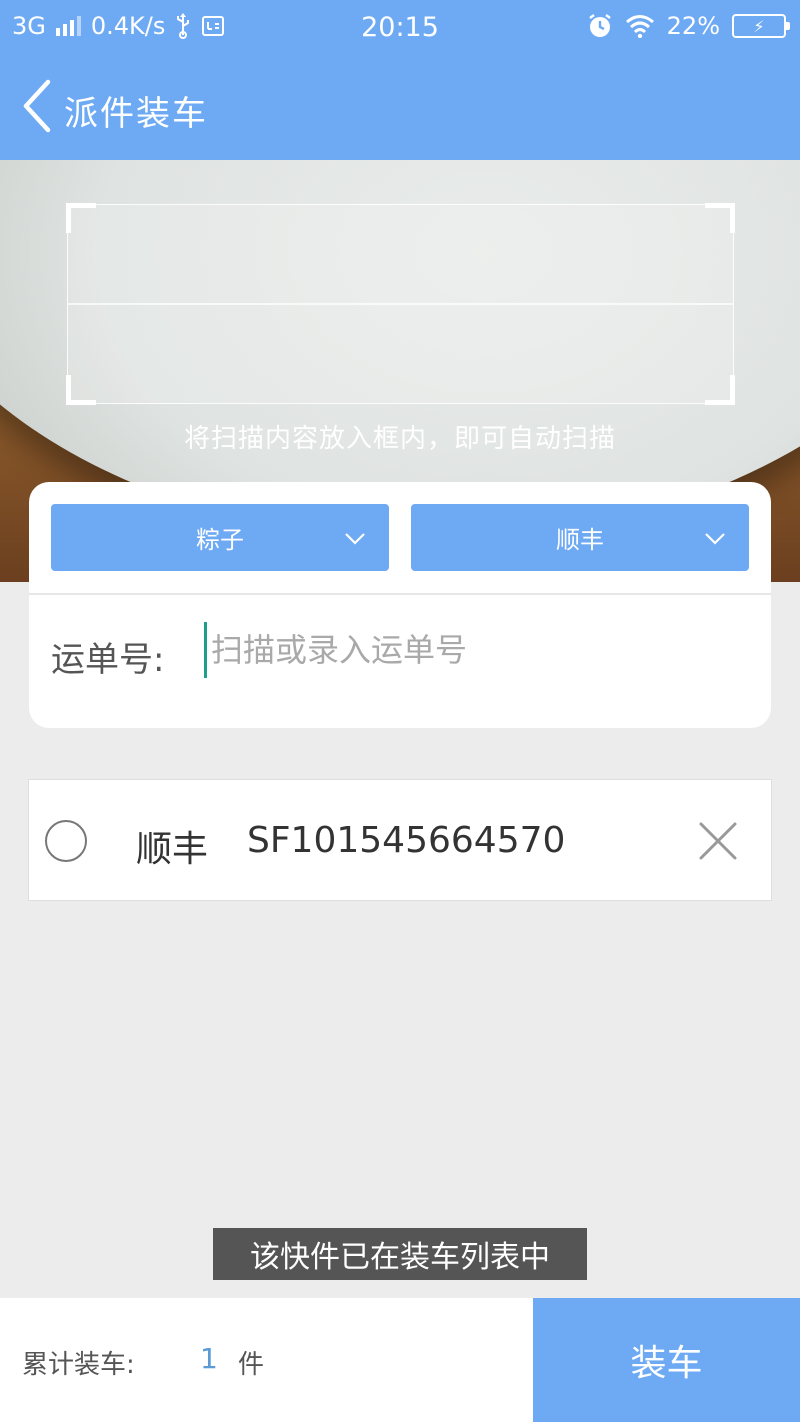 The width and height of the screenshot is (800, 1422). What do you see at coordinates (693, 26) in the screenshot?
I see `battery-percent: 22%` at bounding box center [693, 26].